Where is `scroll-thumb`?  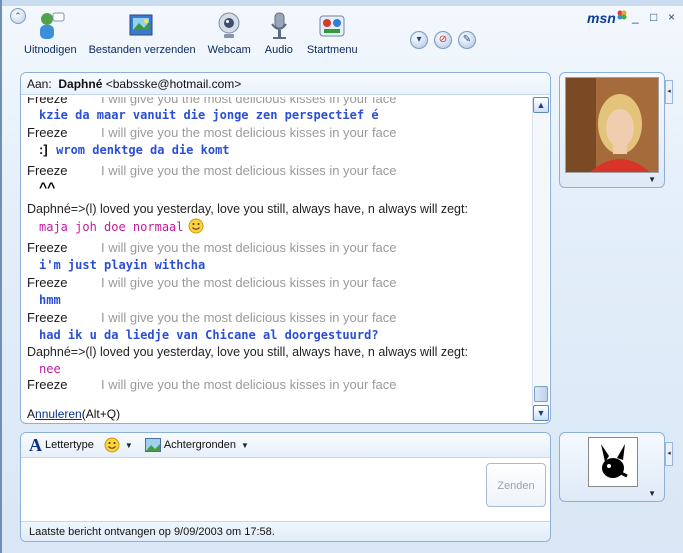
scroll-thumb is located at coordinates (541, 394).